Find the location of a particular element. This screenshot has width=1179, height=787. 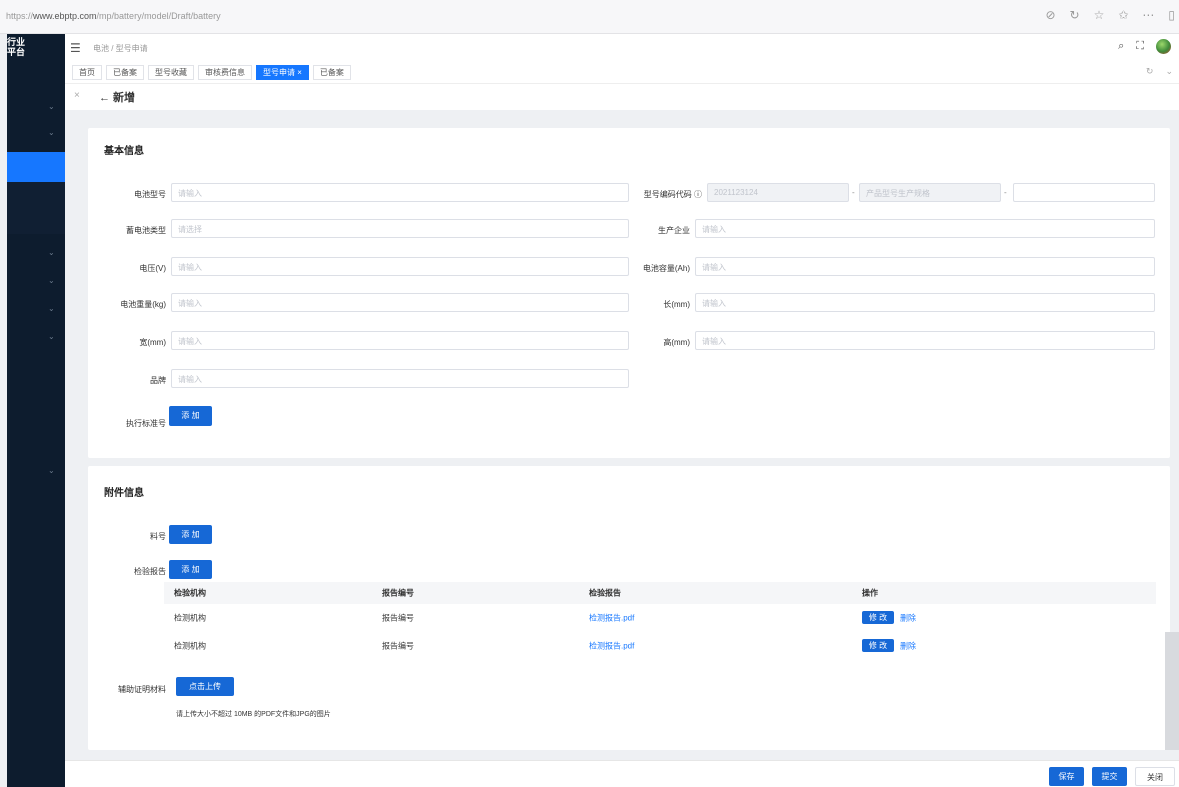

reader-icon: ⊘ is located at coordinates (1050, 15).